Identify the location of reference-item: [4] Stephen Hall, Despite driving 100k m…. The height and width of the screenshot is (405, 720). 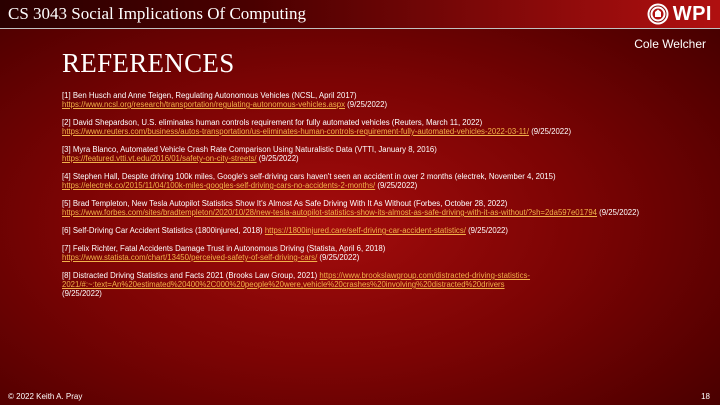
(362, 181).